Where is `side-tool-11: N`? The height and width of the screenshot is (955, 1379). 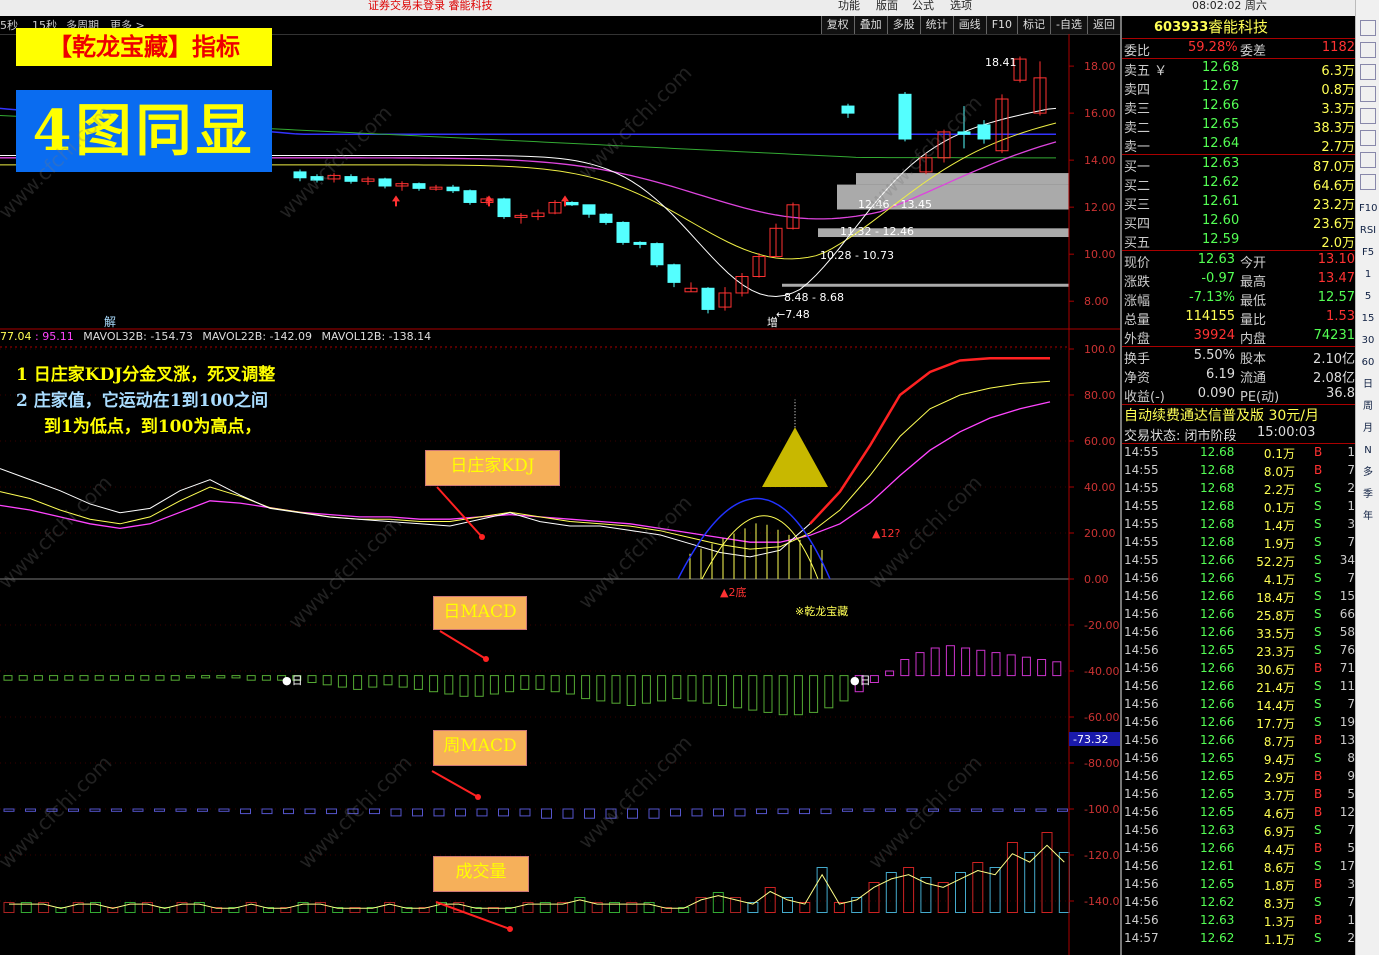 side-tool-11: N is located at coordinates (1368, 451).